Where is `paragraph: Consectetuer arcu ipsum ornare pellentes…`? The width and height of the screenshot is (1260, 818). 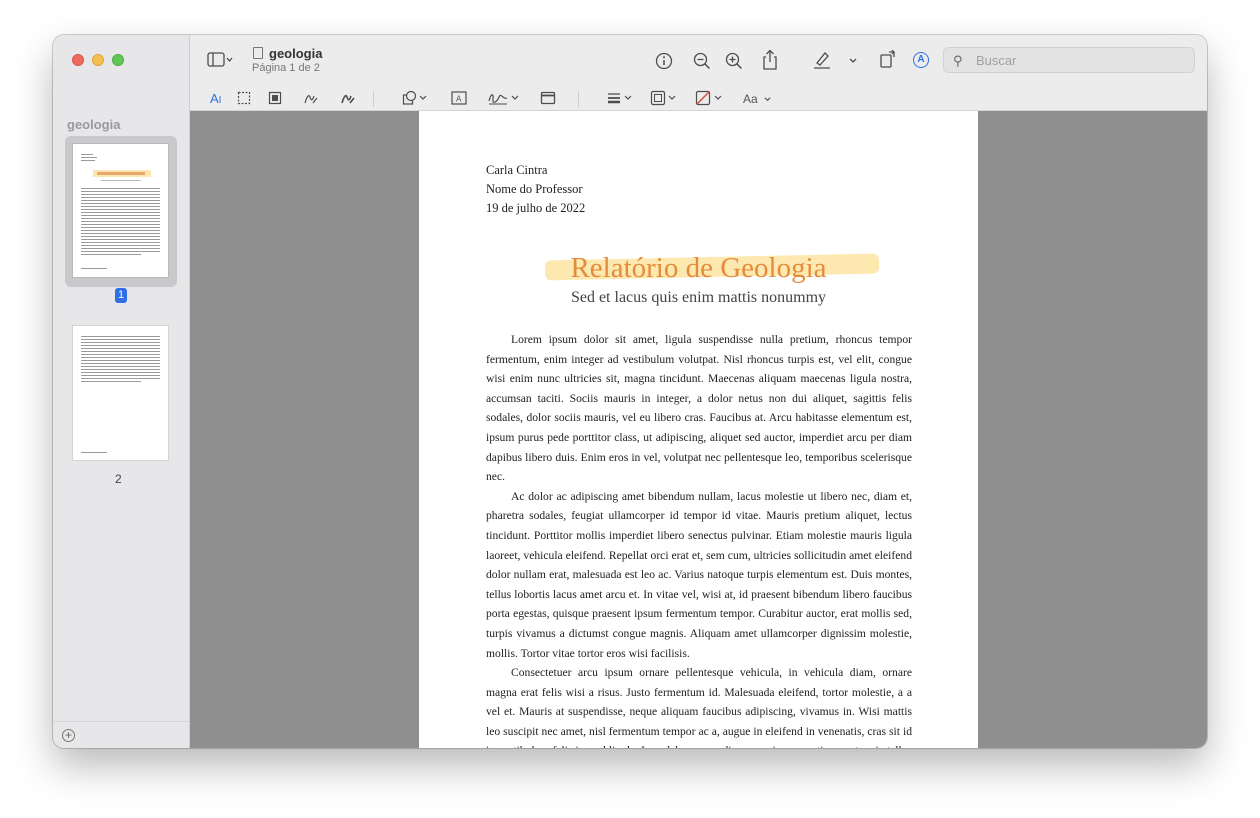 paragraph: Consectetuer arcu ipsum ornare pellentes… is located at coordinates (699, 707).